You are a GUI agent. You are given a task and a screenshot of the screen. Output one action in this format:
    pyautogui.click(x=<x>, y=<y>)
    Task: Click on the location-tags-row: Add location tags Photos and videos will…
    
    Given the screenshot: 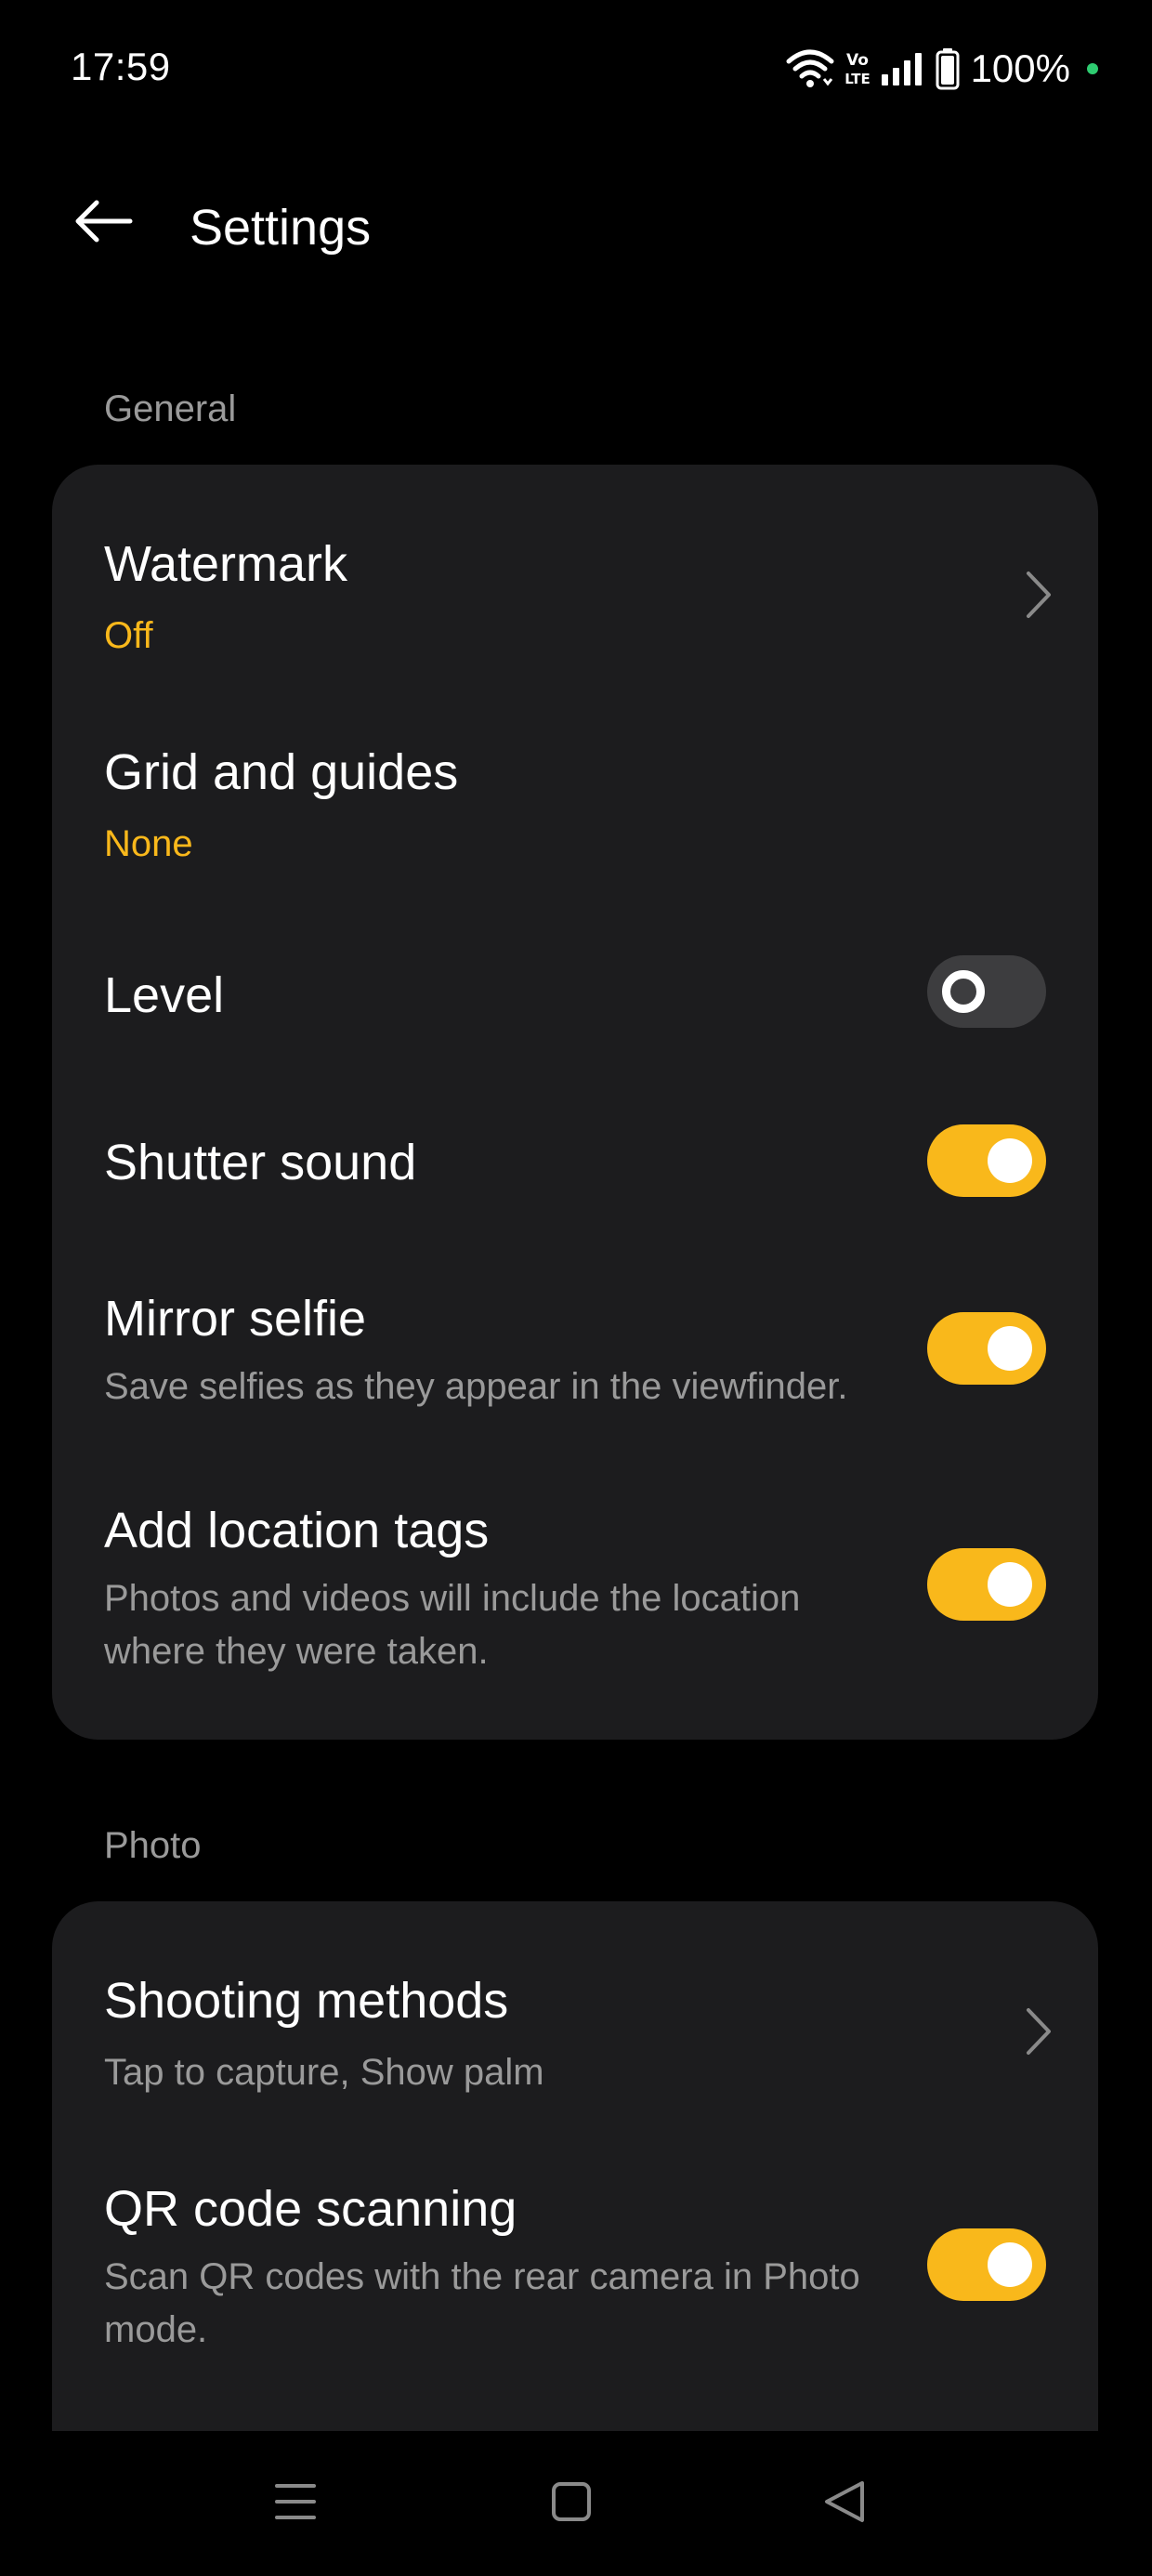 What is the action you would take?
    pyautogui.click(x=575, y=1585)
    